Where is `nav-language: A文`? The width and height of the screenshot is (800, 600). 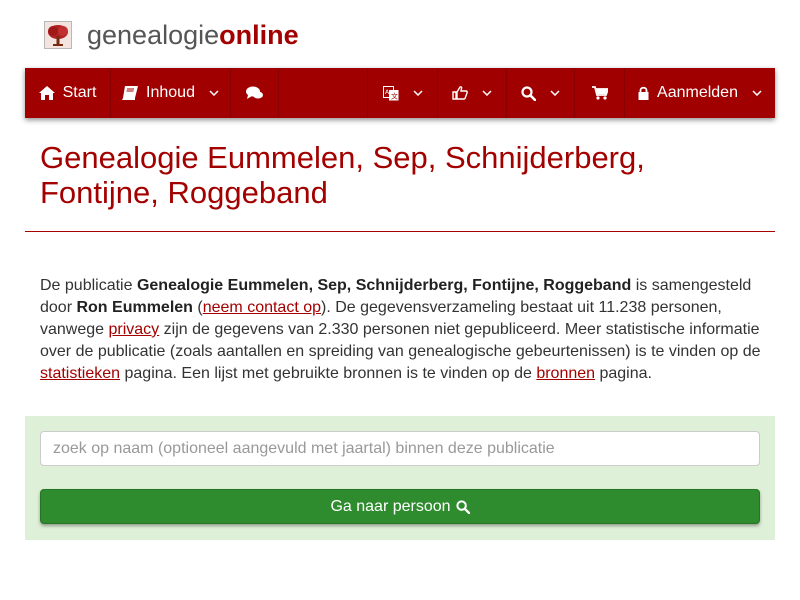 nav-language: A文 is located at coordinates (403, 93).